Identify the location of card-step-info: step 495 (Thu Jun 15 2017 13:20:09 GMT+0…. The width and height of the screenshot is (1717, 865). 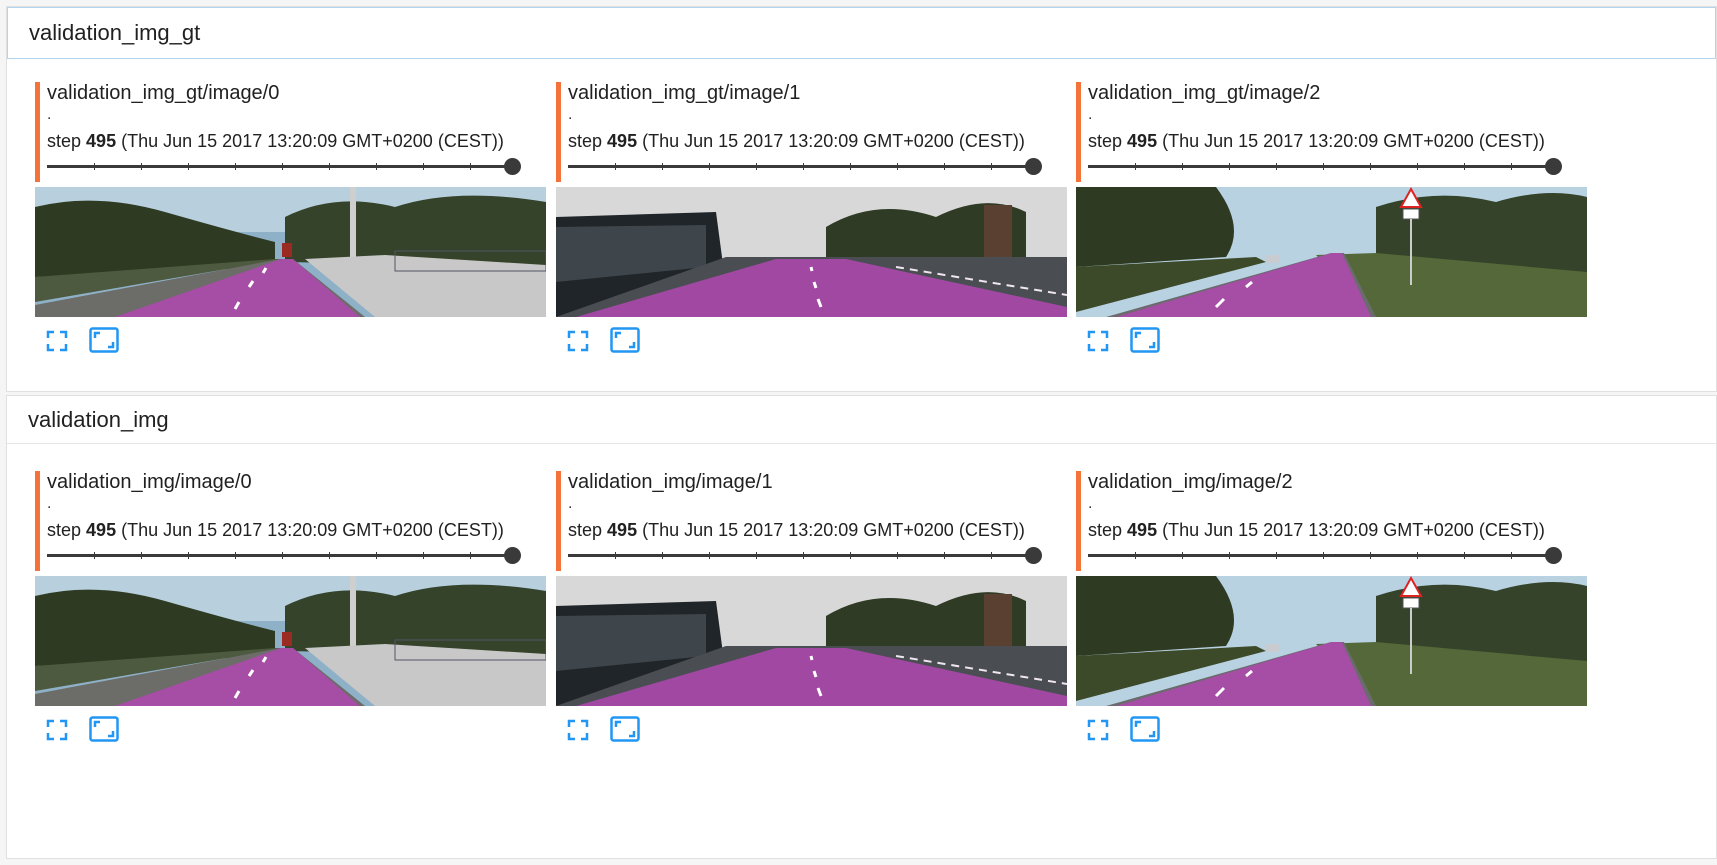
(275, 530).